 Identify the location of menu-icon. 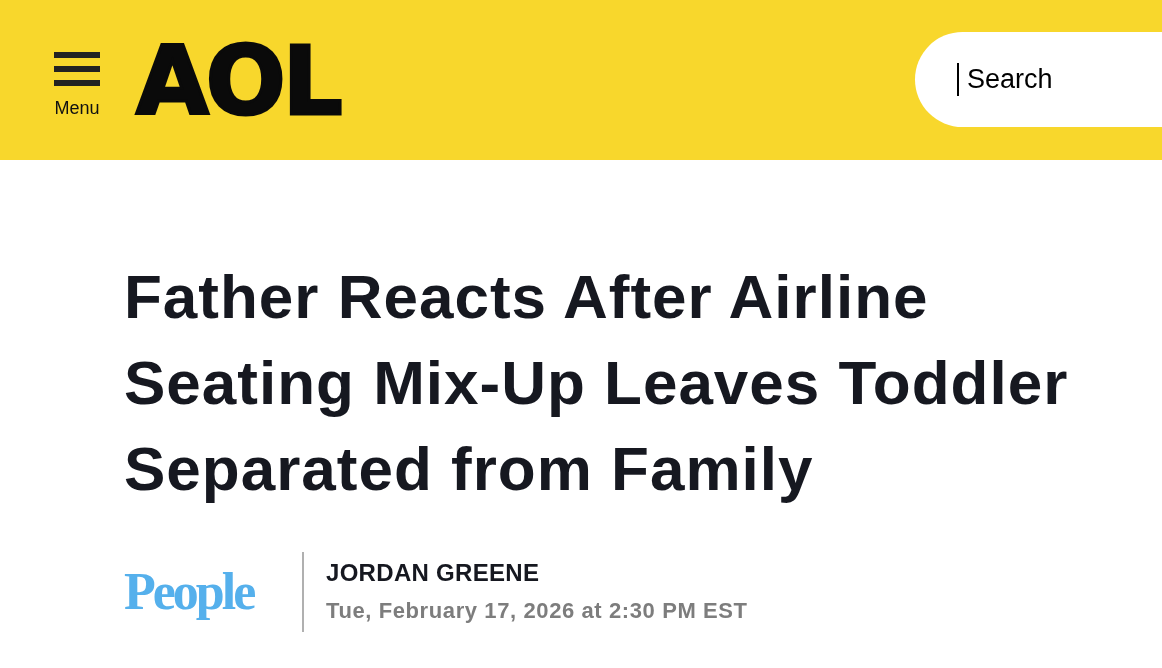
(77, 68).